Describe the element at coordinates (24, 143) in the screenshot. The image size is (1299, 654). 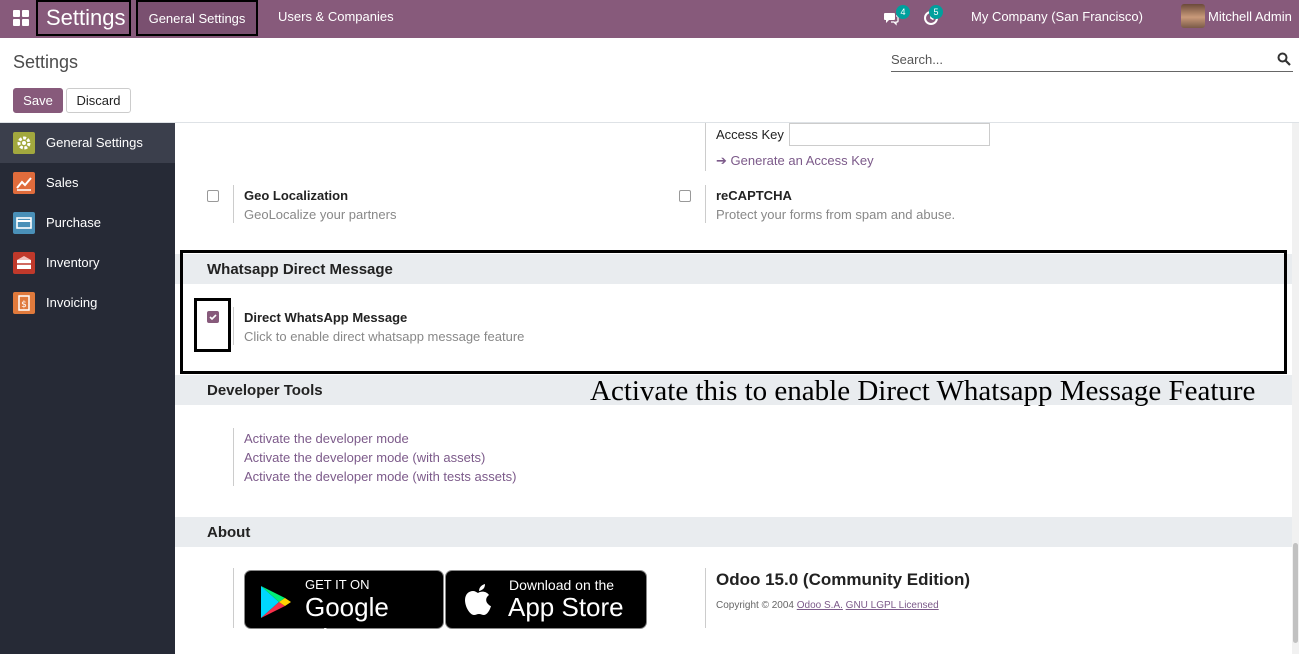
I see `gear-icon` at that location.